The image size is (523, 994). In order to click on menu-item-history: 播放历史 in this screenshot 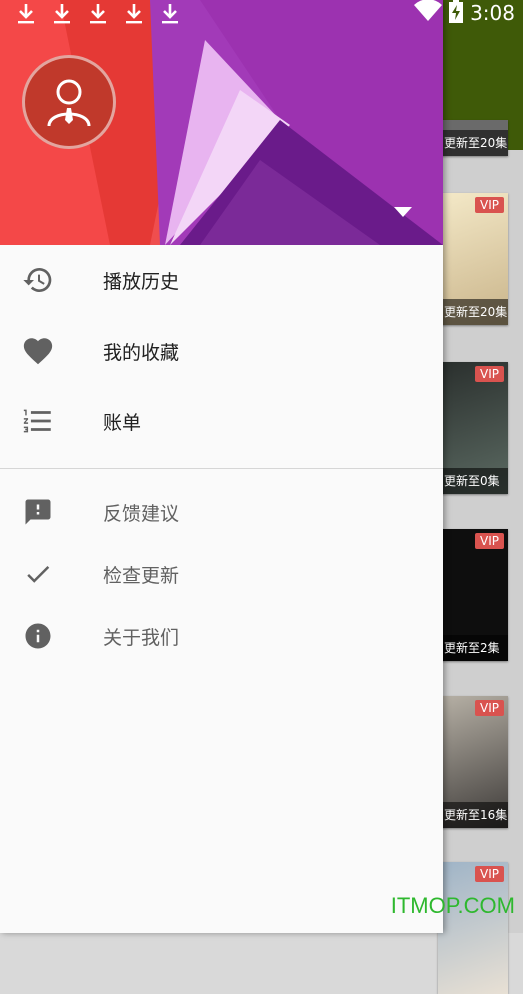, I will do `click(221, 280)`.